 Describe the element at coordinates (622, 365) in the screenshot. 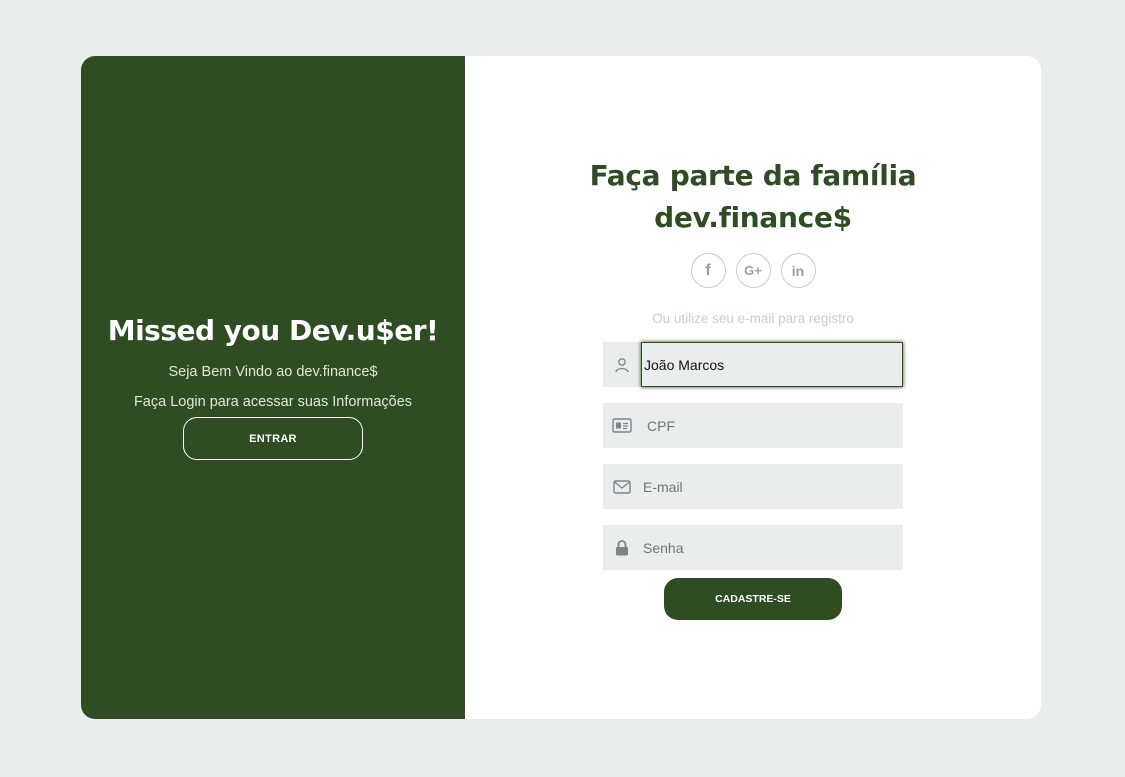

I see `user-icon` at that location.